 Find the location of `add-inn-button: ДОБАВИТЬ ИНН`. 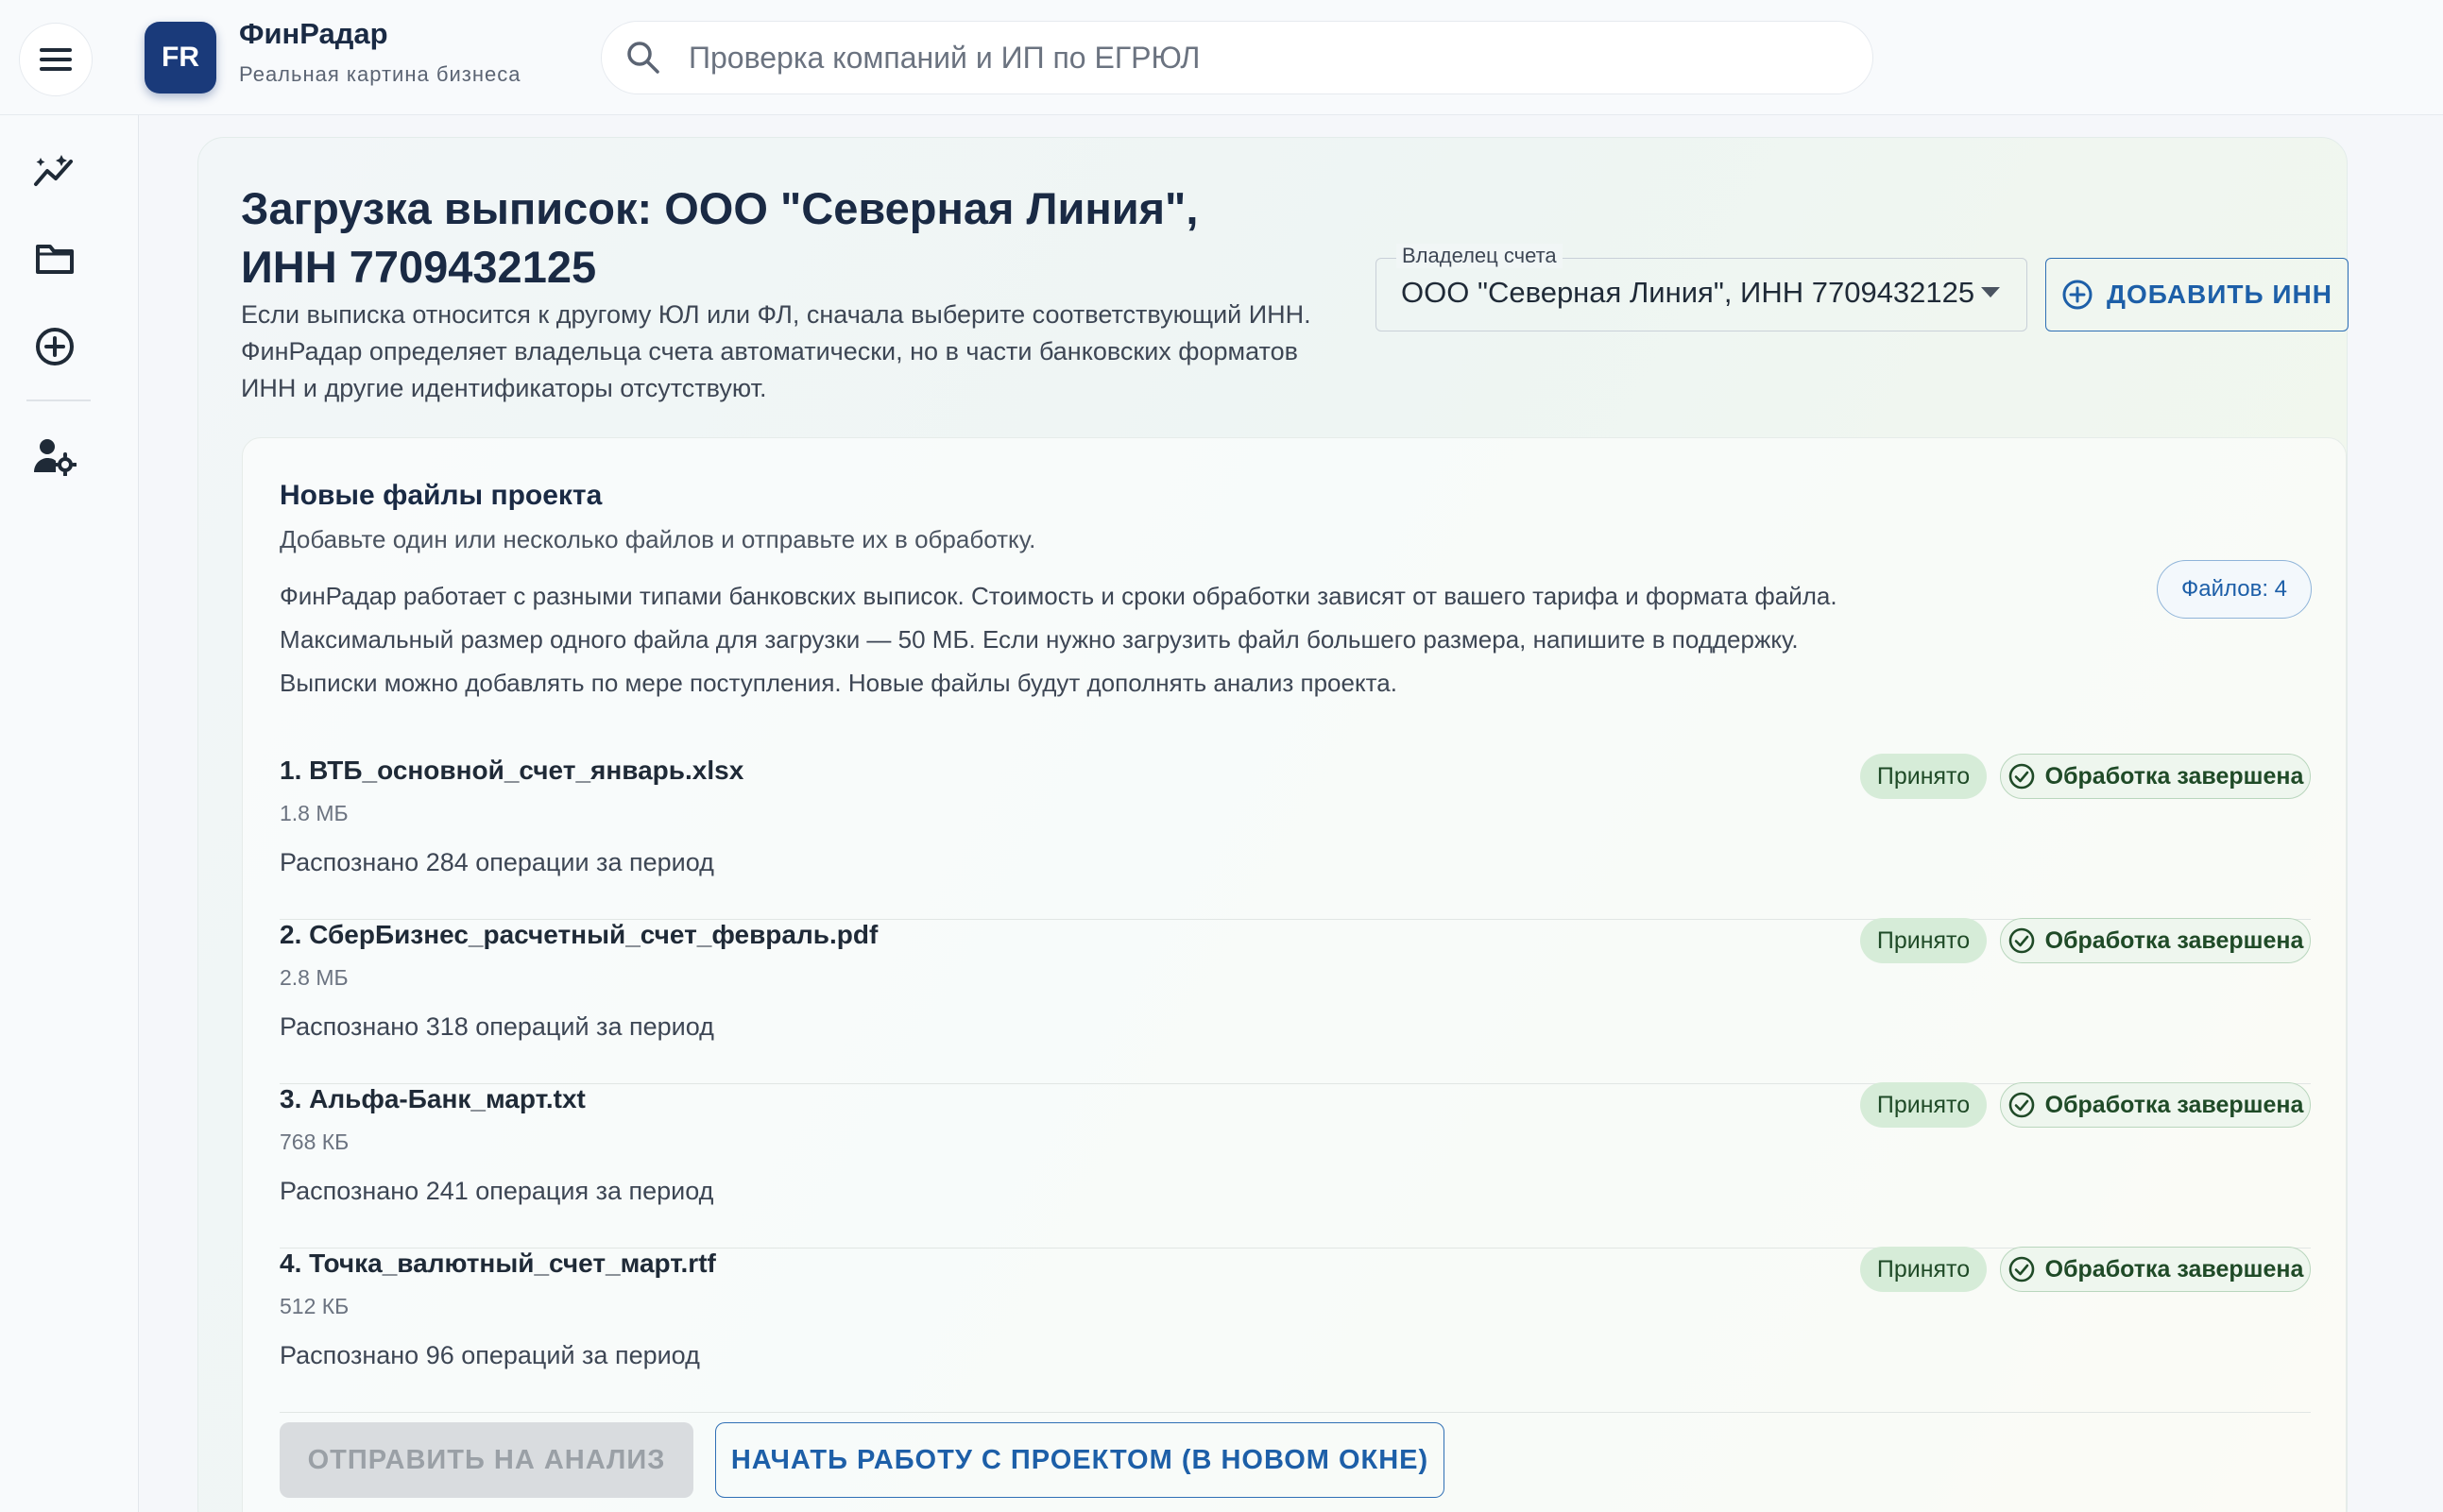

add-inn-button: ДОБАВИТЬ ИНН is located at coordinates (2197, 294).